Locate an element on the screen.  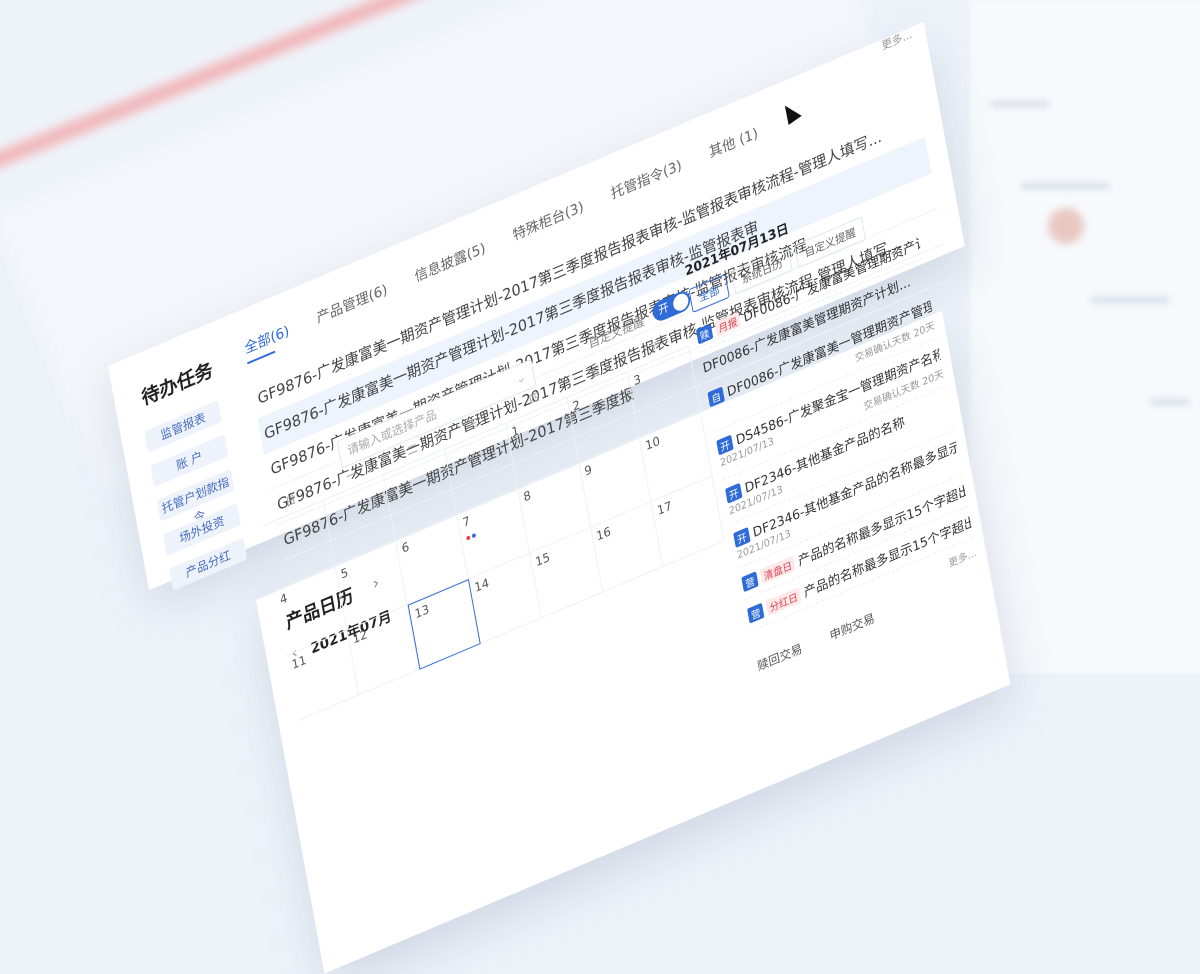
todo-title: 待办任务 is located at coordinates (177, 384).